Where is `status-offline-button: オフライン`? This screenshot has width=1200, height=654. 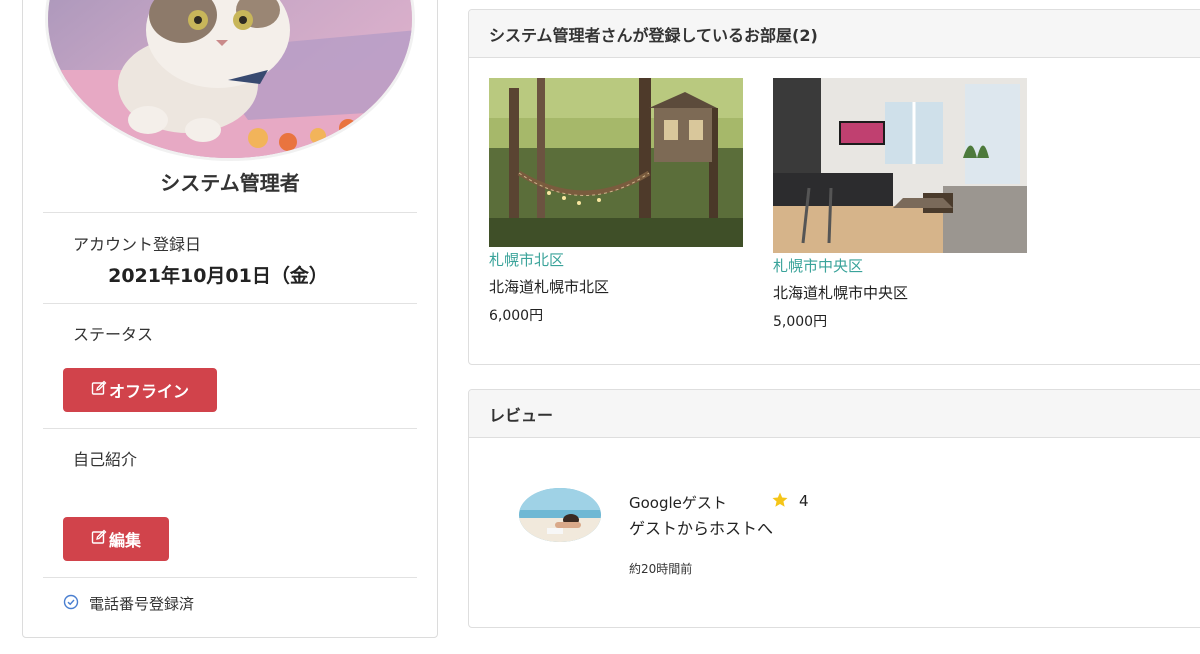
status-offline-button: オフライン is located at coordinates (140, 390).